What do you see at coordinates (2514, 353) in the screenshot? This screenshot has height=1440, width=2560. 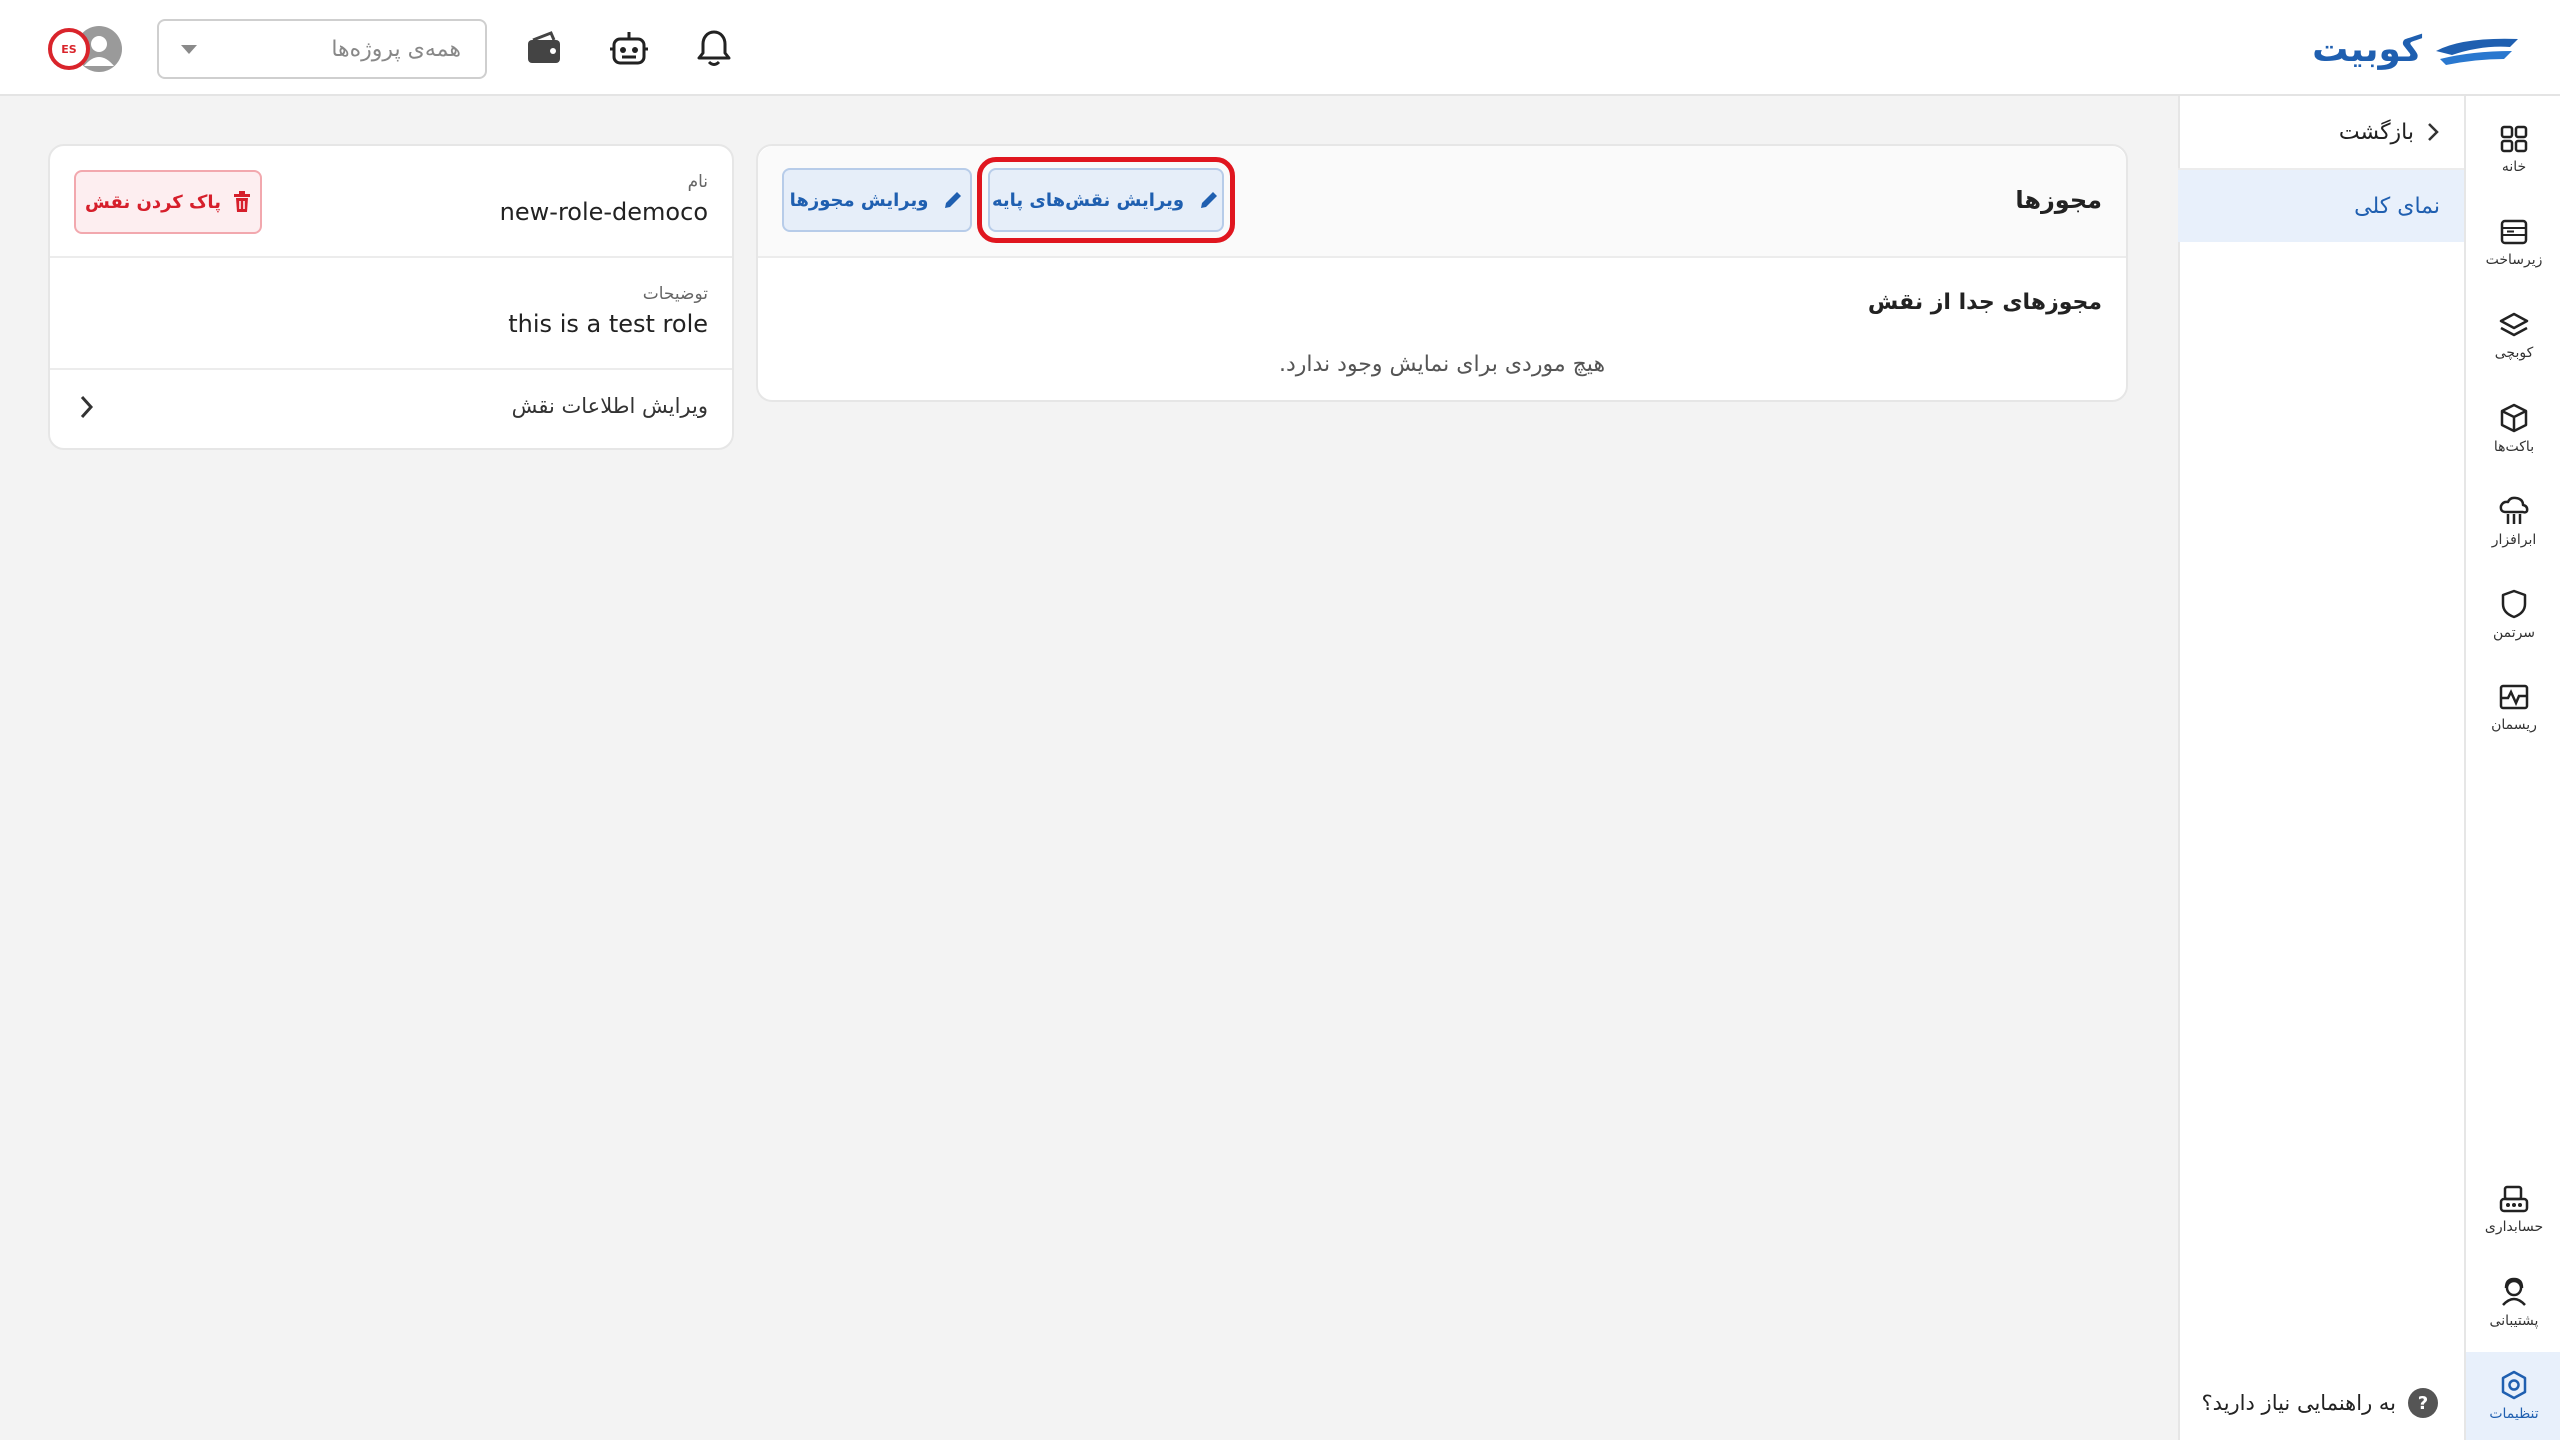 I see `rail-label: کوبچی` at bounding box center [2514, 353].